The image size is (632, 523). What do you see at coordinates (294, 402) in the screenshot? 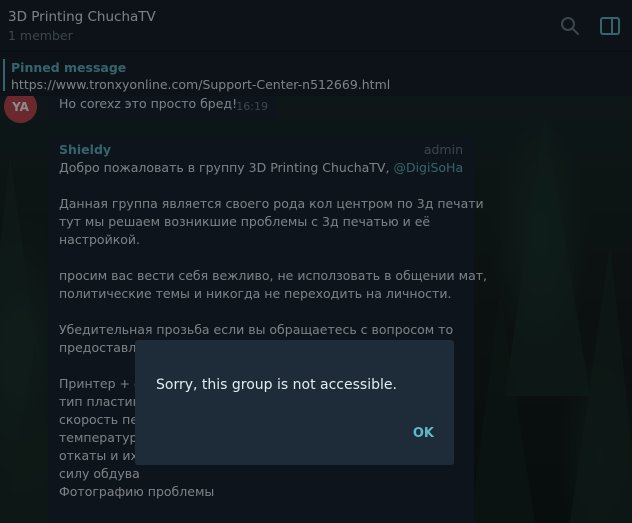
I see `error-dialog: Sorry, this group is not accessible. OK` at bounding box center [294, 402].